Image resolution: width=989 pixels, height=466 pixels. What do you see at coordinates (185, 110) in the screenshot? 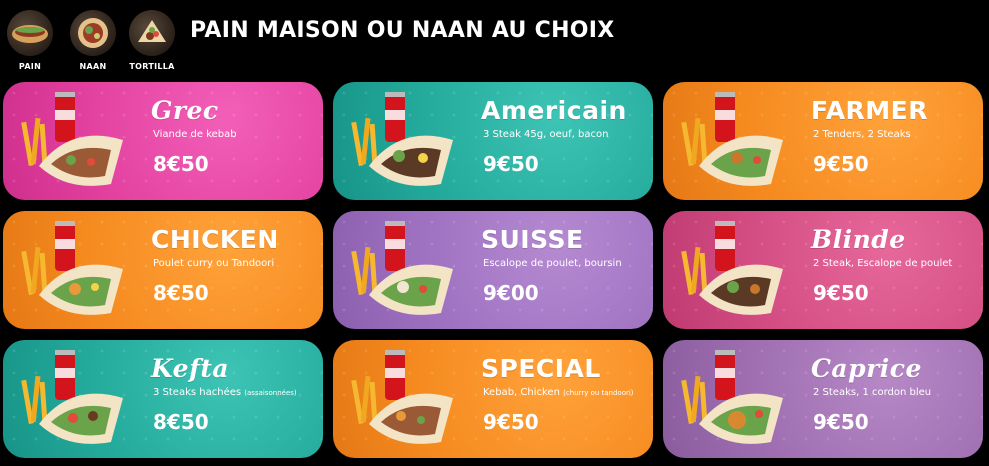
I see `menu-item-name: Grec` at bounding box center [185, 110].